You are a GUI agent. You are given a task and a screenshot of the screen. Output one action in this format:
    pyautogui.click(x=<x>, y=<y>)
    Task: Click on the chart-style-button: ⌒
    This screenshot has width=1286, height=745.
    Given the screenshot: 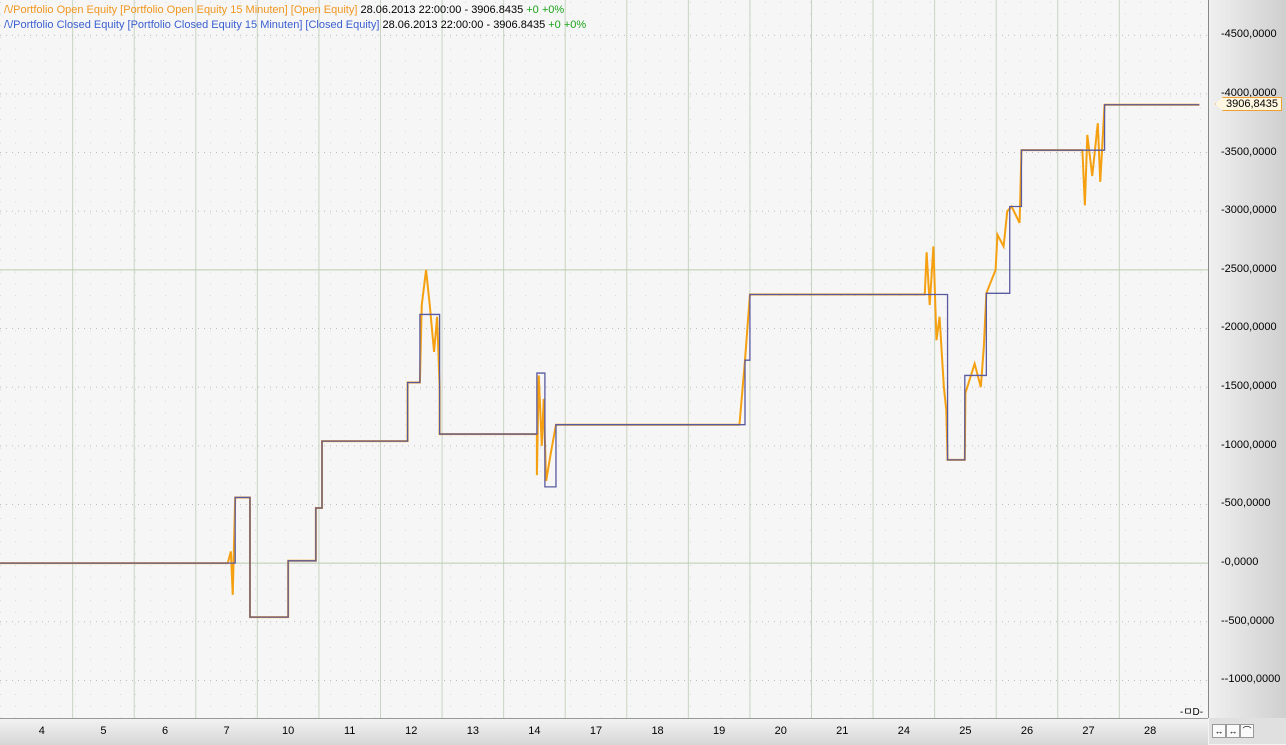 What is the action you would take?
    pyautogui.click(x=1247, y=731)
    